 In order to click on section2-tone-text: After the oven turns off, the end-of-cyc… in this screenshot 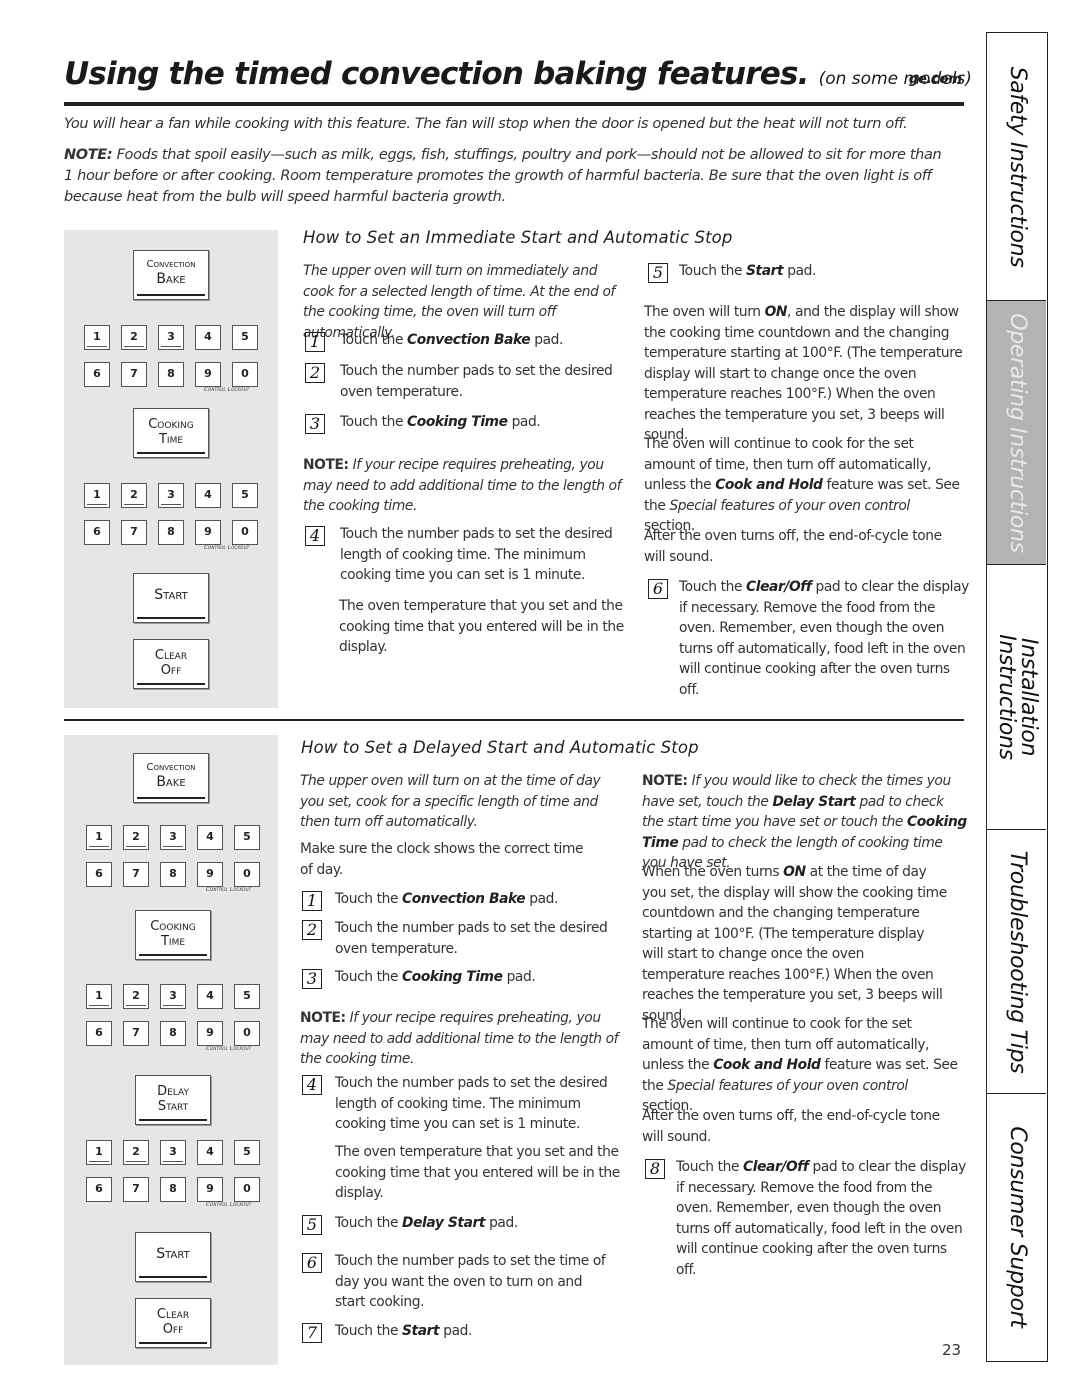, I will do `click(791, 1126)`.